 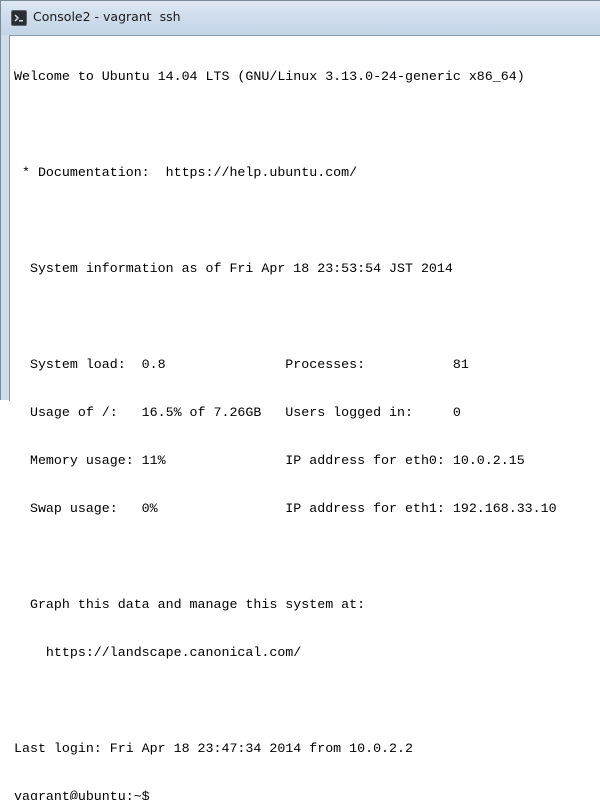 I want to click on console-app-icon, so click(x=19, y=18).